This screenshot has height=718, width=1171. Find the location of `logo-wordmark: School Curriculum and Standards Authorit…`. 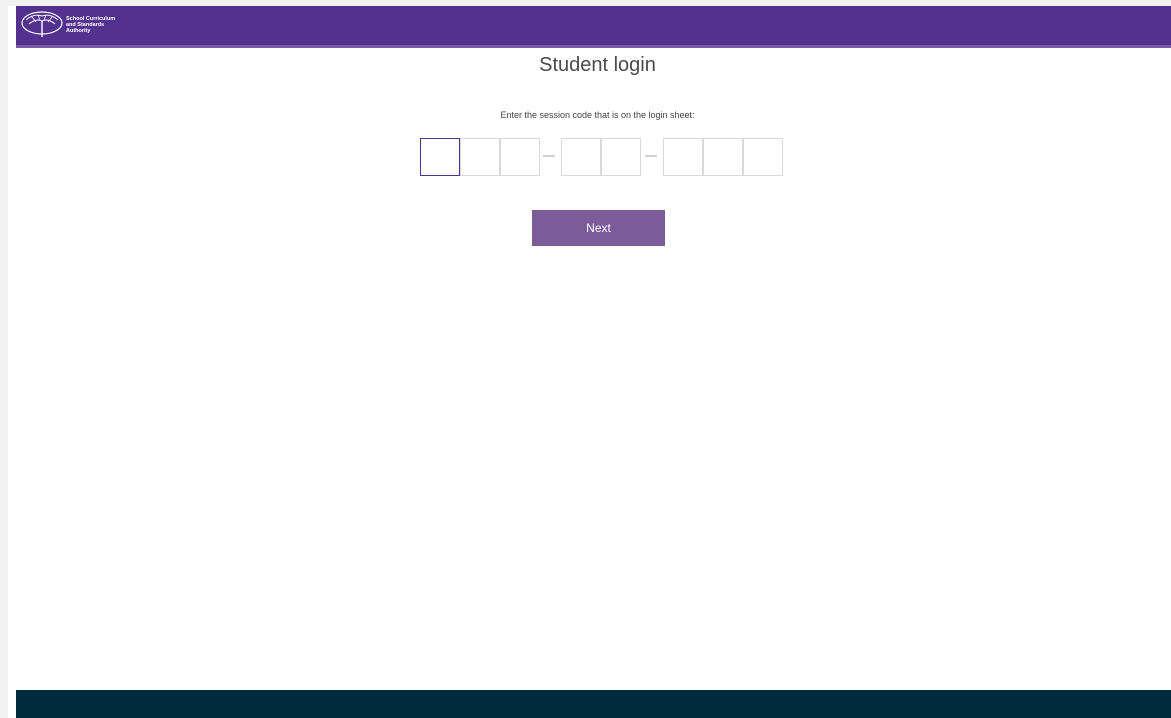

logo-wordmark: School Curriculum and Standards Authorit… is located at coordinates (96, 25).